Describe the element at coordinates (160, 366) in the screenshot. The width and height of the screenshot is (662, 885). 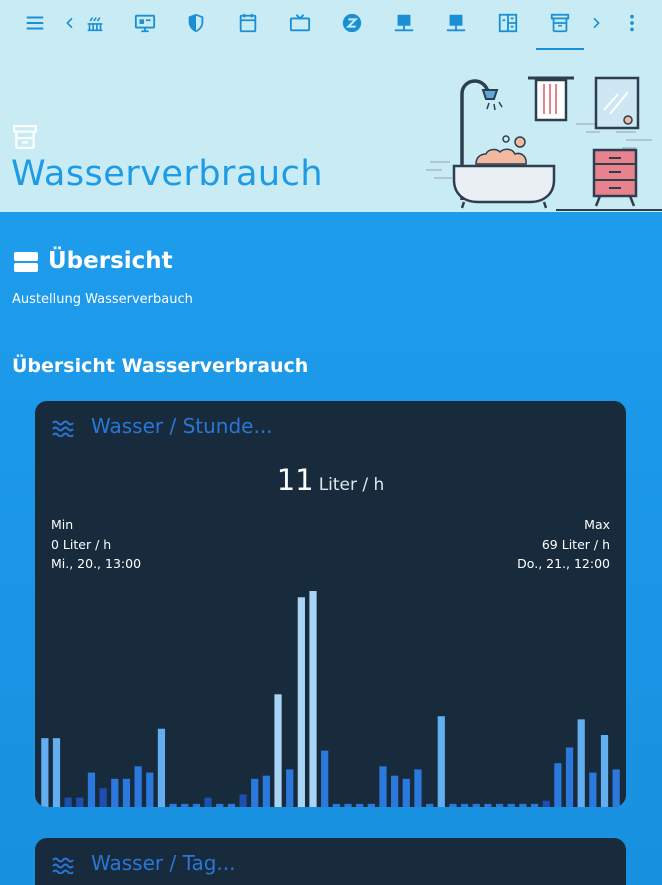
I see `section-title: Übersicht Wasserverbrauch` at that location.